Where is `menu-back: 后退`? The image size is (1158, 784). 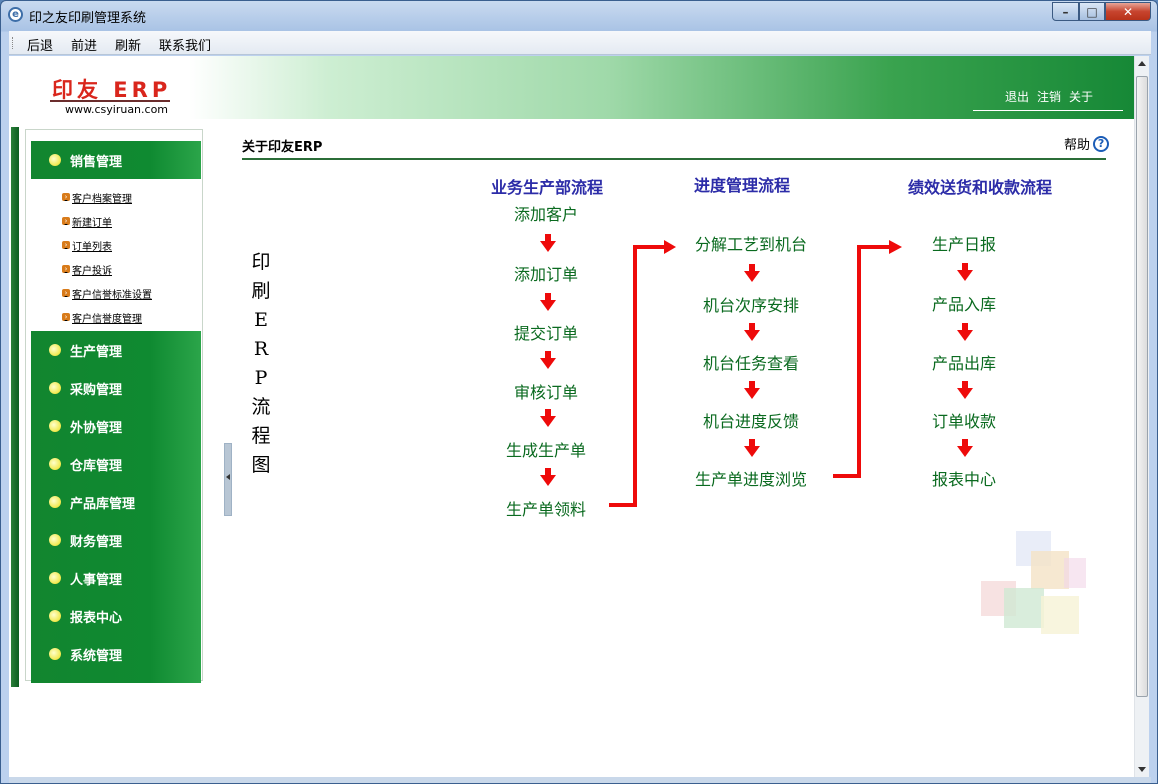
menu-back: 后退 is located at coordinates (40, 44).